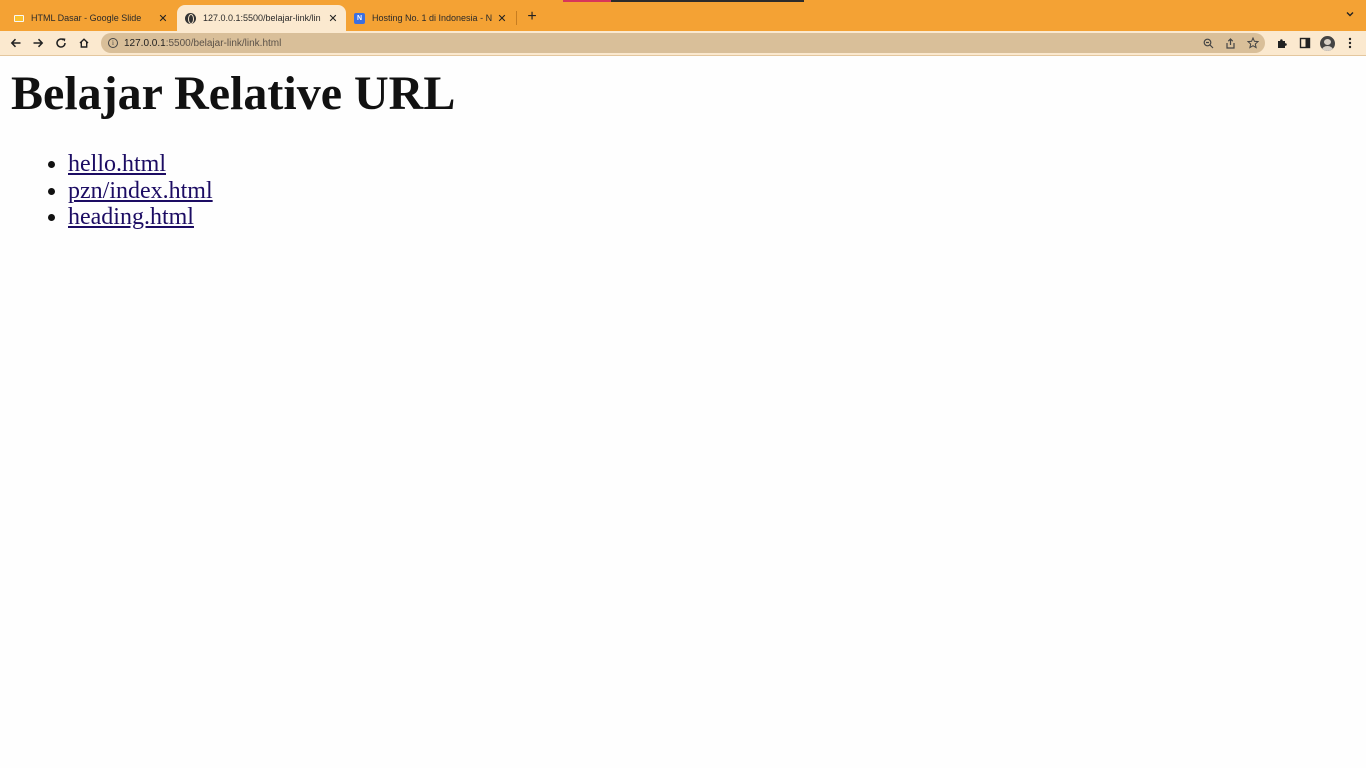  I want to click on home-icon, so click(84, 43).